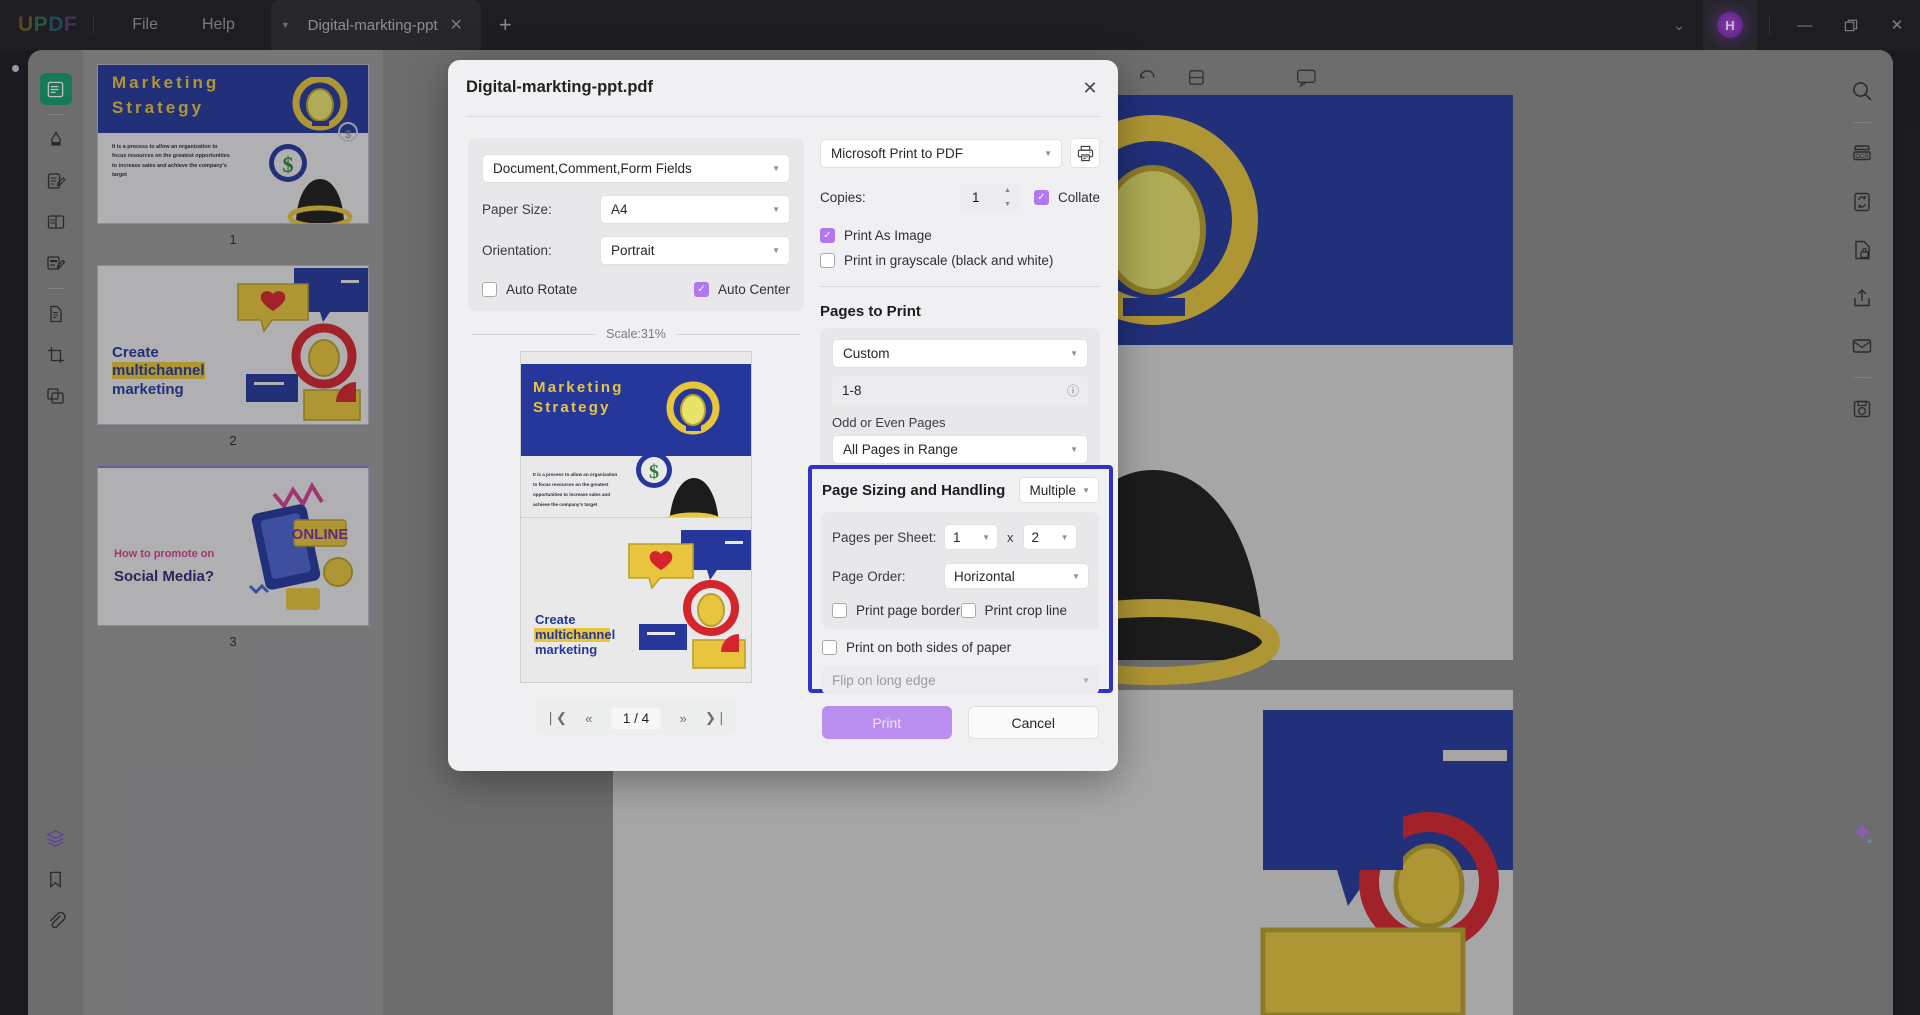 The image size is (1920, 1015). What do you see at coordinates (633, 250) in the screenshot?
I see `orientation-value: Portrait` at bounding box center [633, 250].